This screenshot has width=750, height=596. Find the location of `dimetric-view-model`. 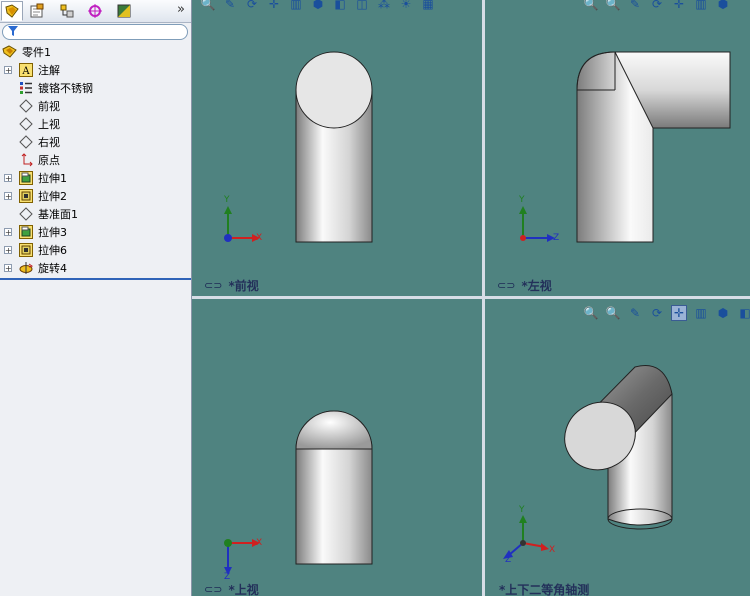

dimetric-view-model is located at coordinates (588, 462).